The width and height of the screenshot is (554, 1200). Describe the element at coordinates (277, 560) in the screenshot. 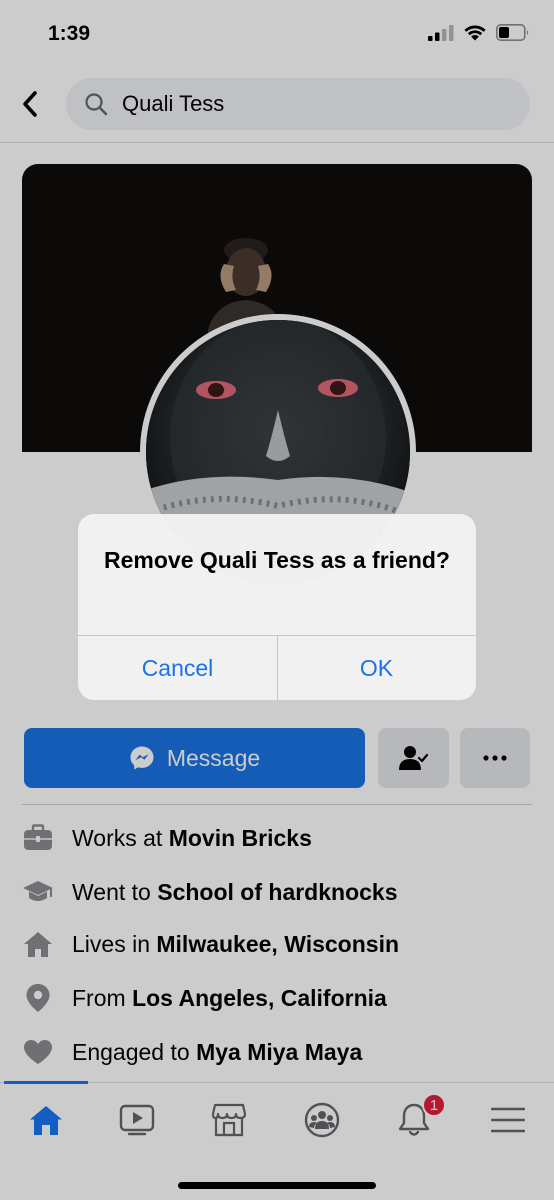

I see `alert-title: Remove Quali Tess as a friend?` at that location.